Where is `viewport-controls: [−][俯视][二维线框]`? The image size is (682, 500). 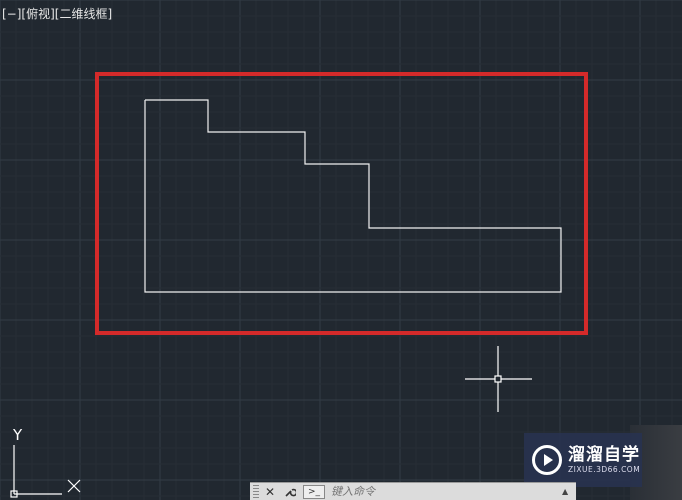 viewport-controls: [−][俯视][二维线框] is located at coordinates (57, 13).